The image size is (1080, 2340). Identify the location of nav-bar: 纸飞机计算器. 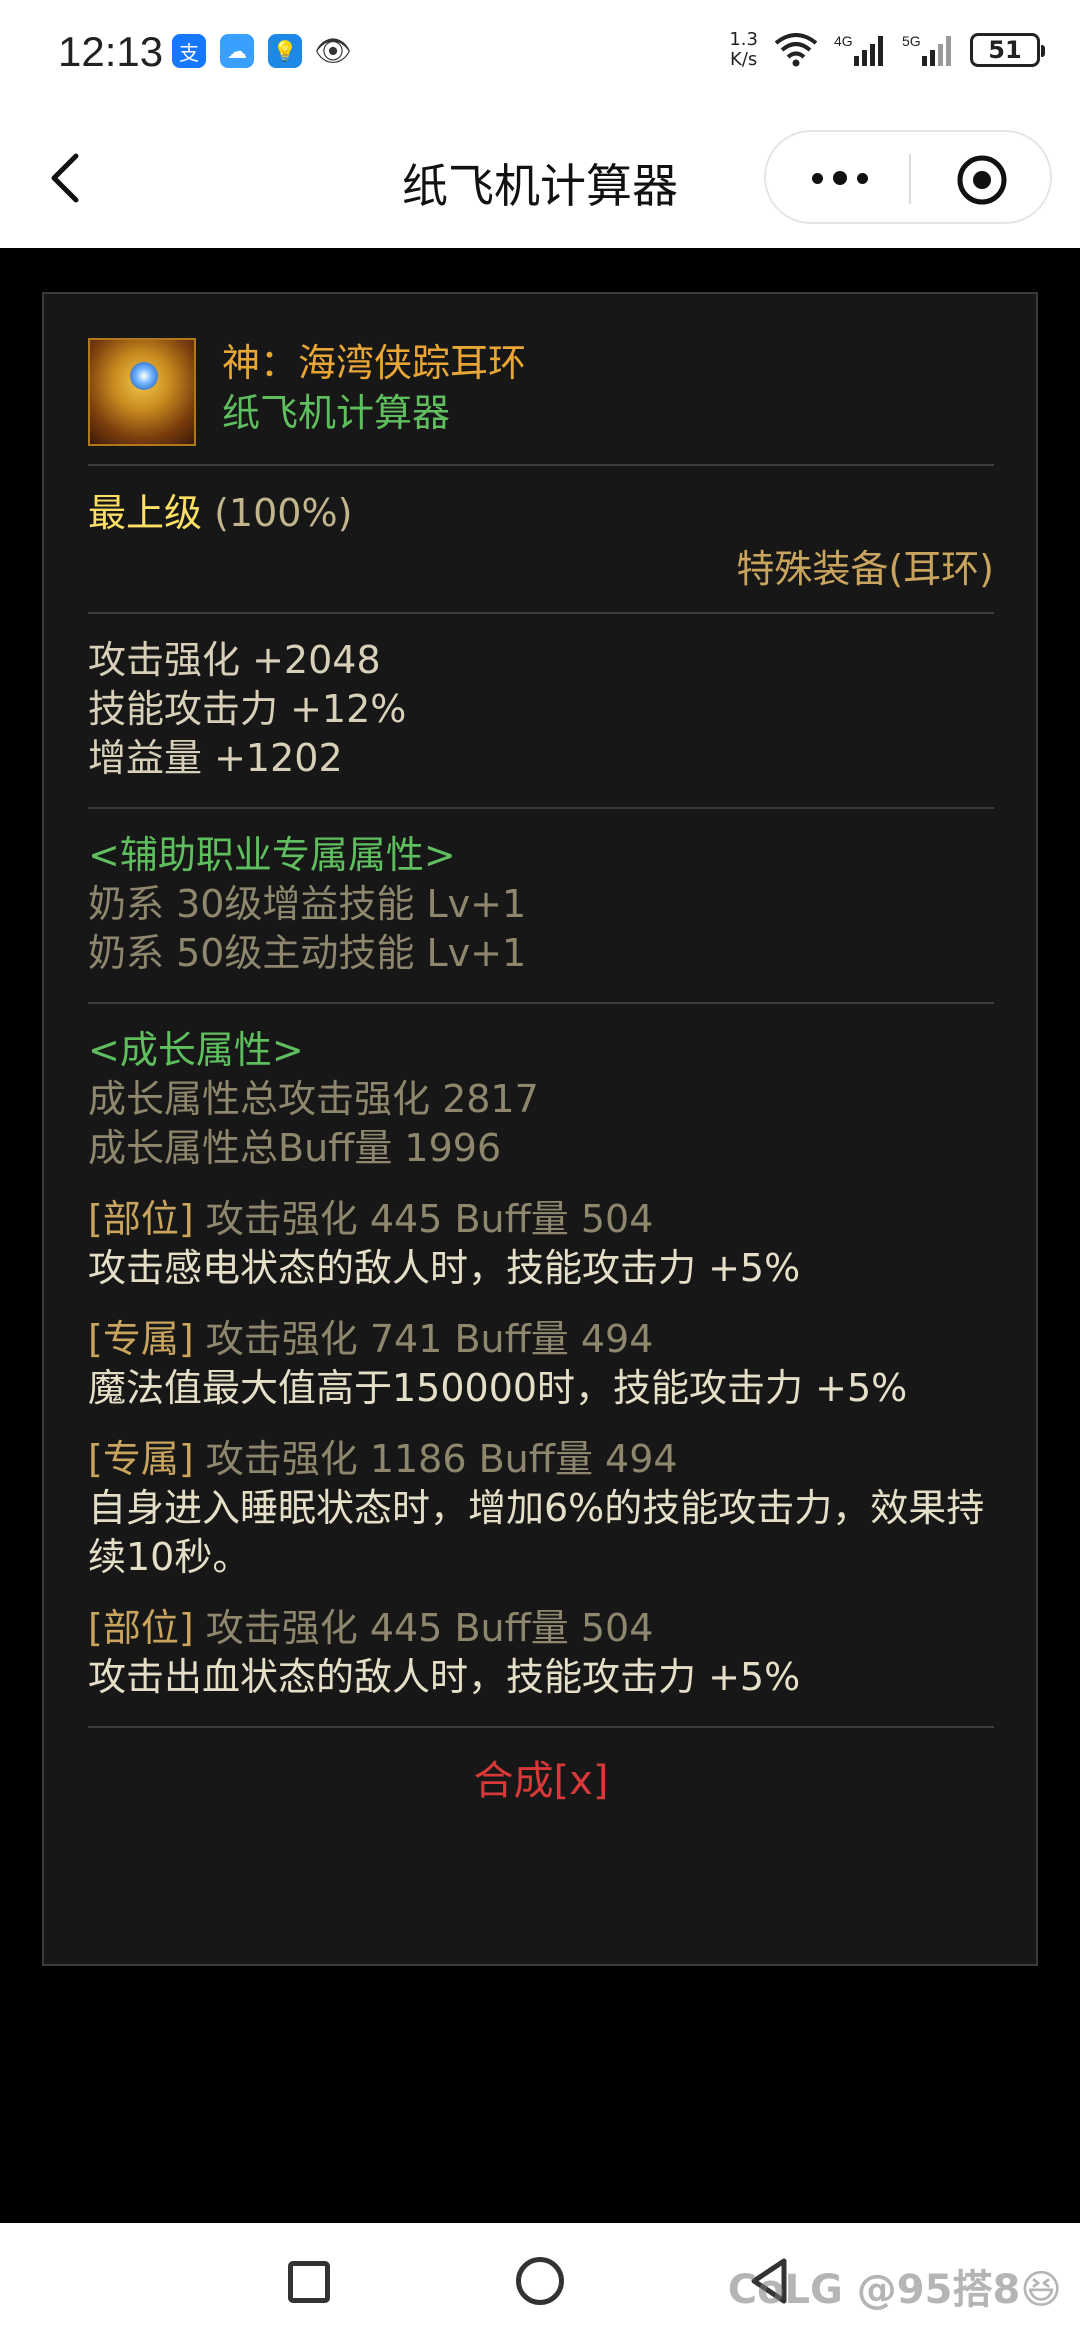
(540, 179).